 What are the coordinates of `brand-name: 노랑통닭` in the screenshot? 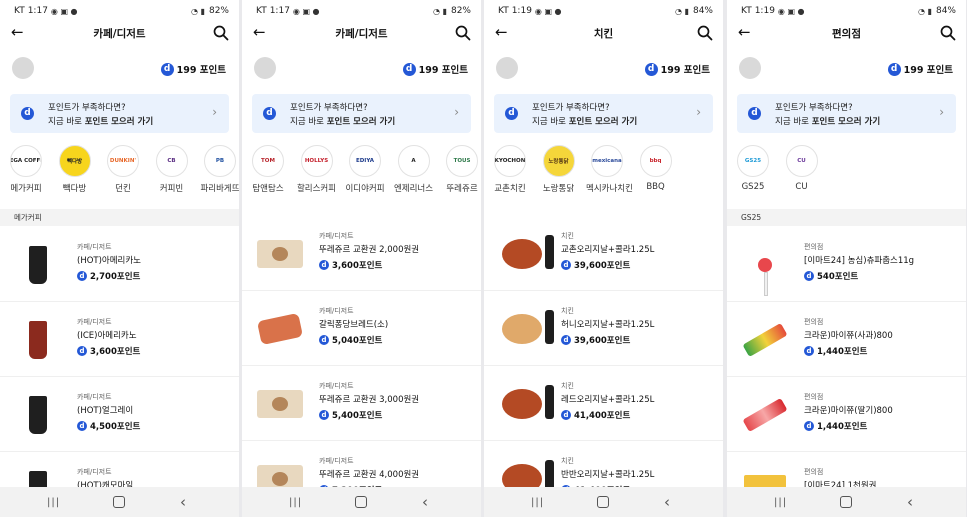 It's located at (558, 189).